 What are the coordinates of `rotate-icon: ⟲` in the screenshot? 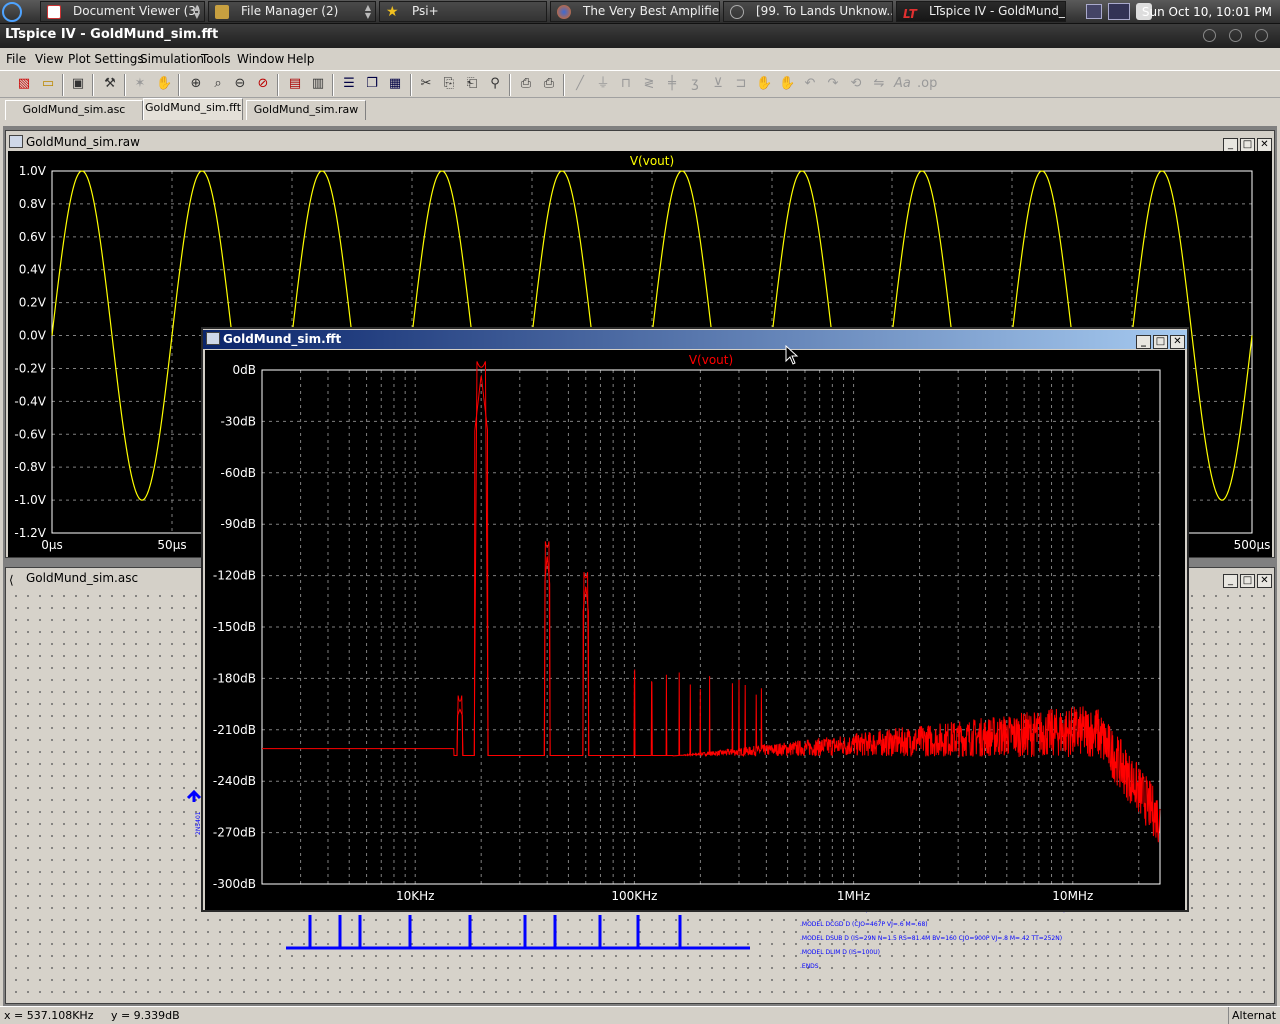 It's located at (856, 84).